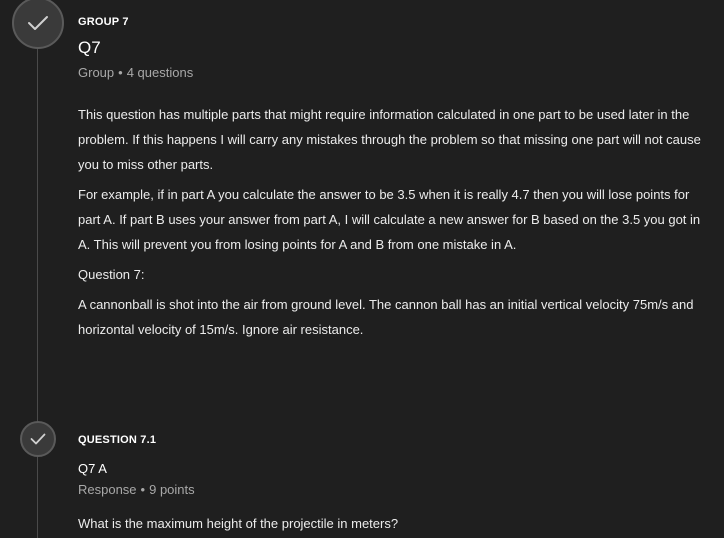  I want to click on timeline-line, so click(37, 289).